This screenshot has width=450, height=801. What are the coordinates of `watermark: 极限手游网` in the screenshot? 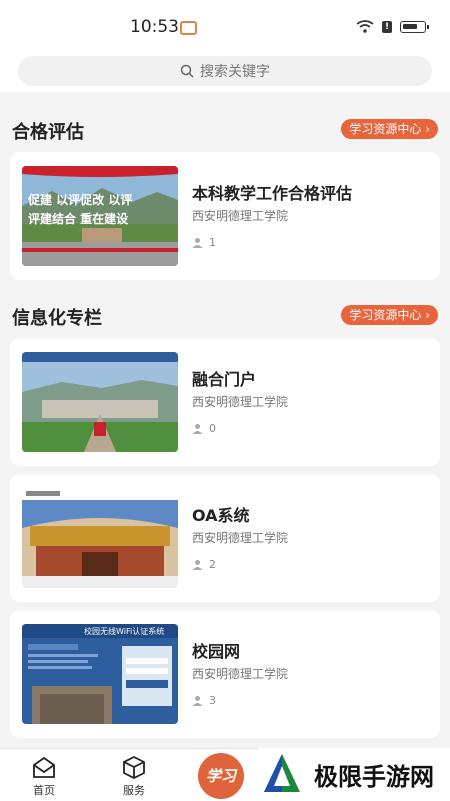 It's located at (354, 774).